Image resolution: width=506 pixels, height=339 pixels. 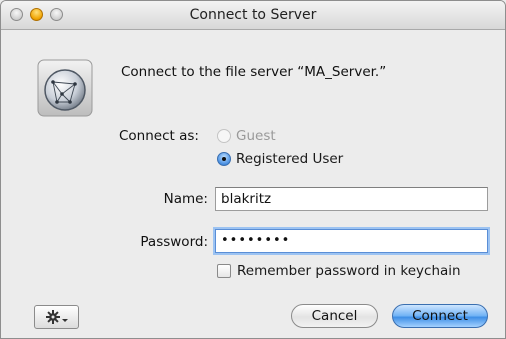 I want to click on network-server-globe-icon, so click(x=65, y=88).